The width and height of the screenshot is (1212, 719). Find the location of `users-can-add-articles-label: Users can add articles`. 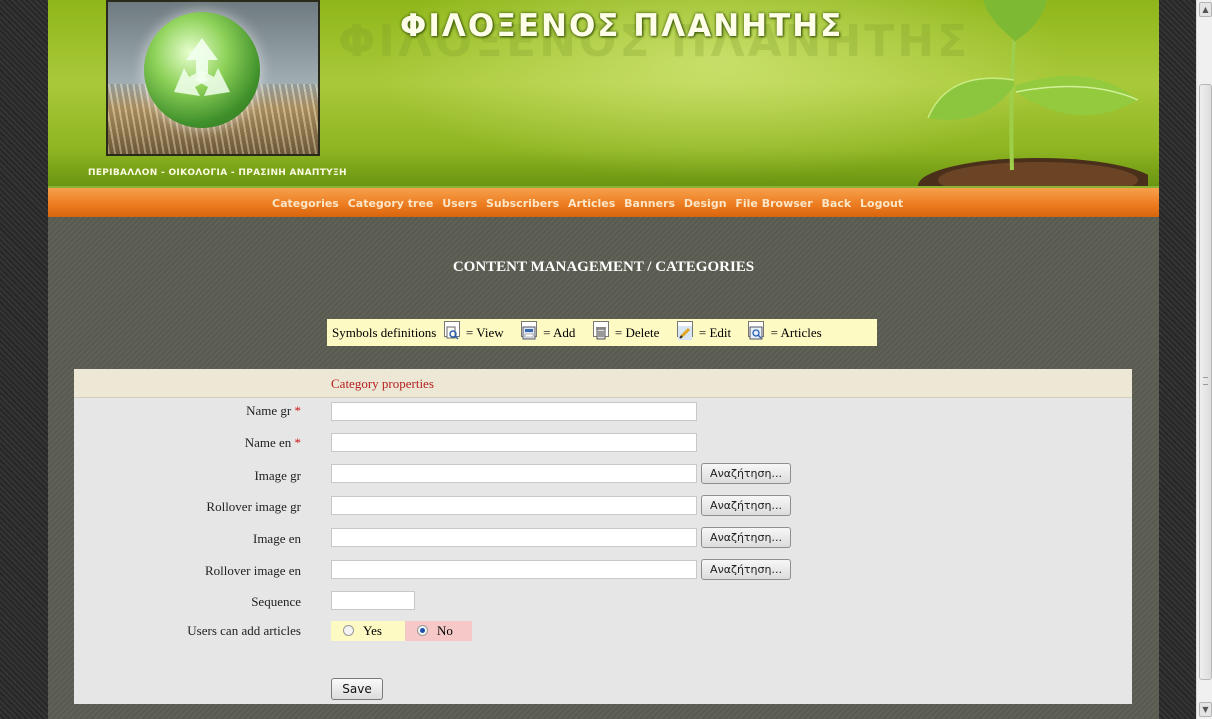

users-can-add-articles-label: Users can add articles is located at coordinates (244, 630).